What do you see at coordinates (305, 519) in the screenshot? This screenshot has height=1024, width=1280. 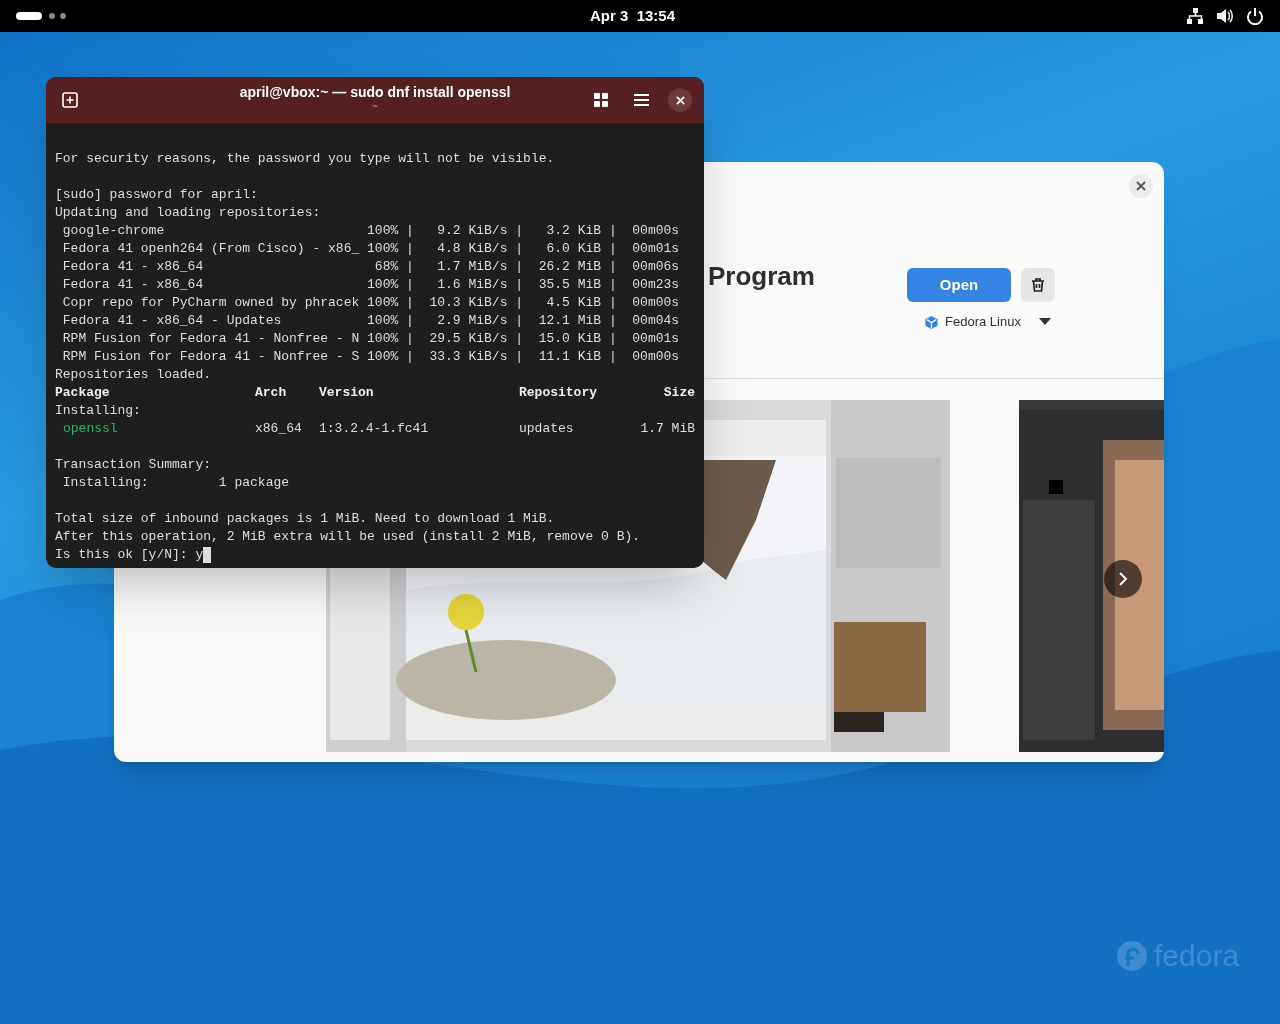 I see `terminal-line: Total size of inbound packages is 1 MiB. Need to download 1 MiB.` at bounding box center [305, 519].